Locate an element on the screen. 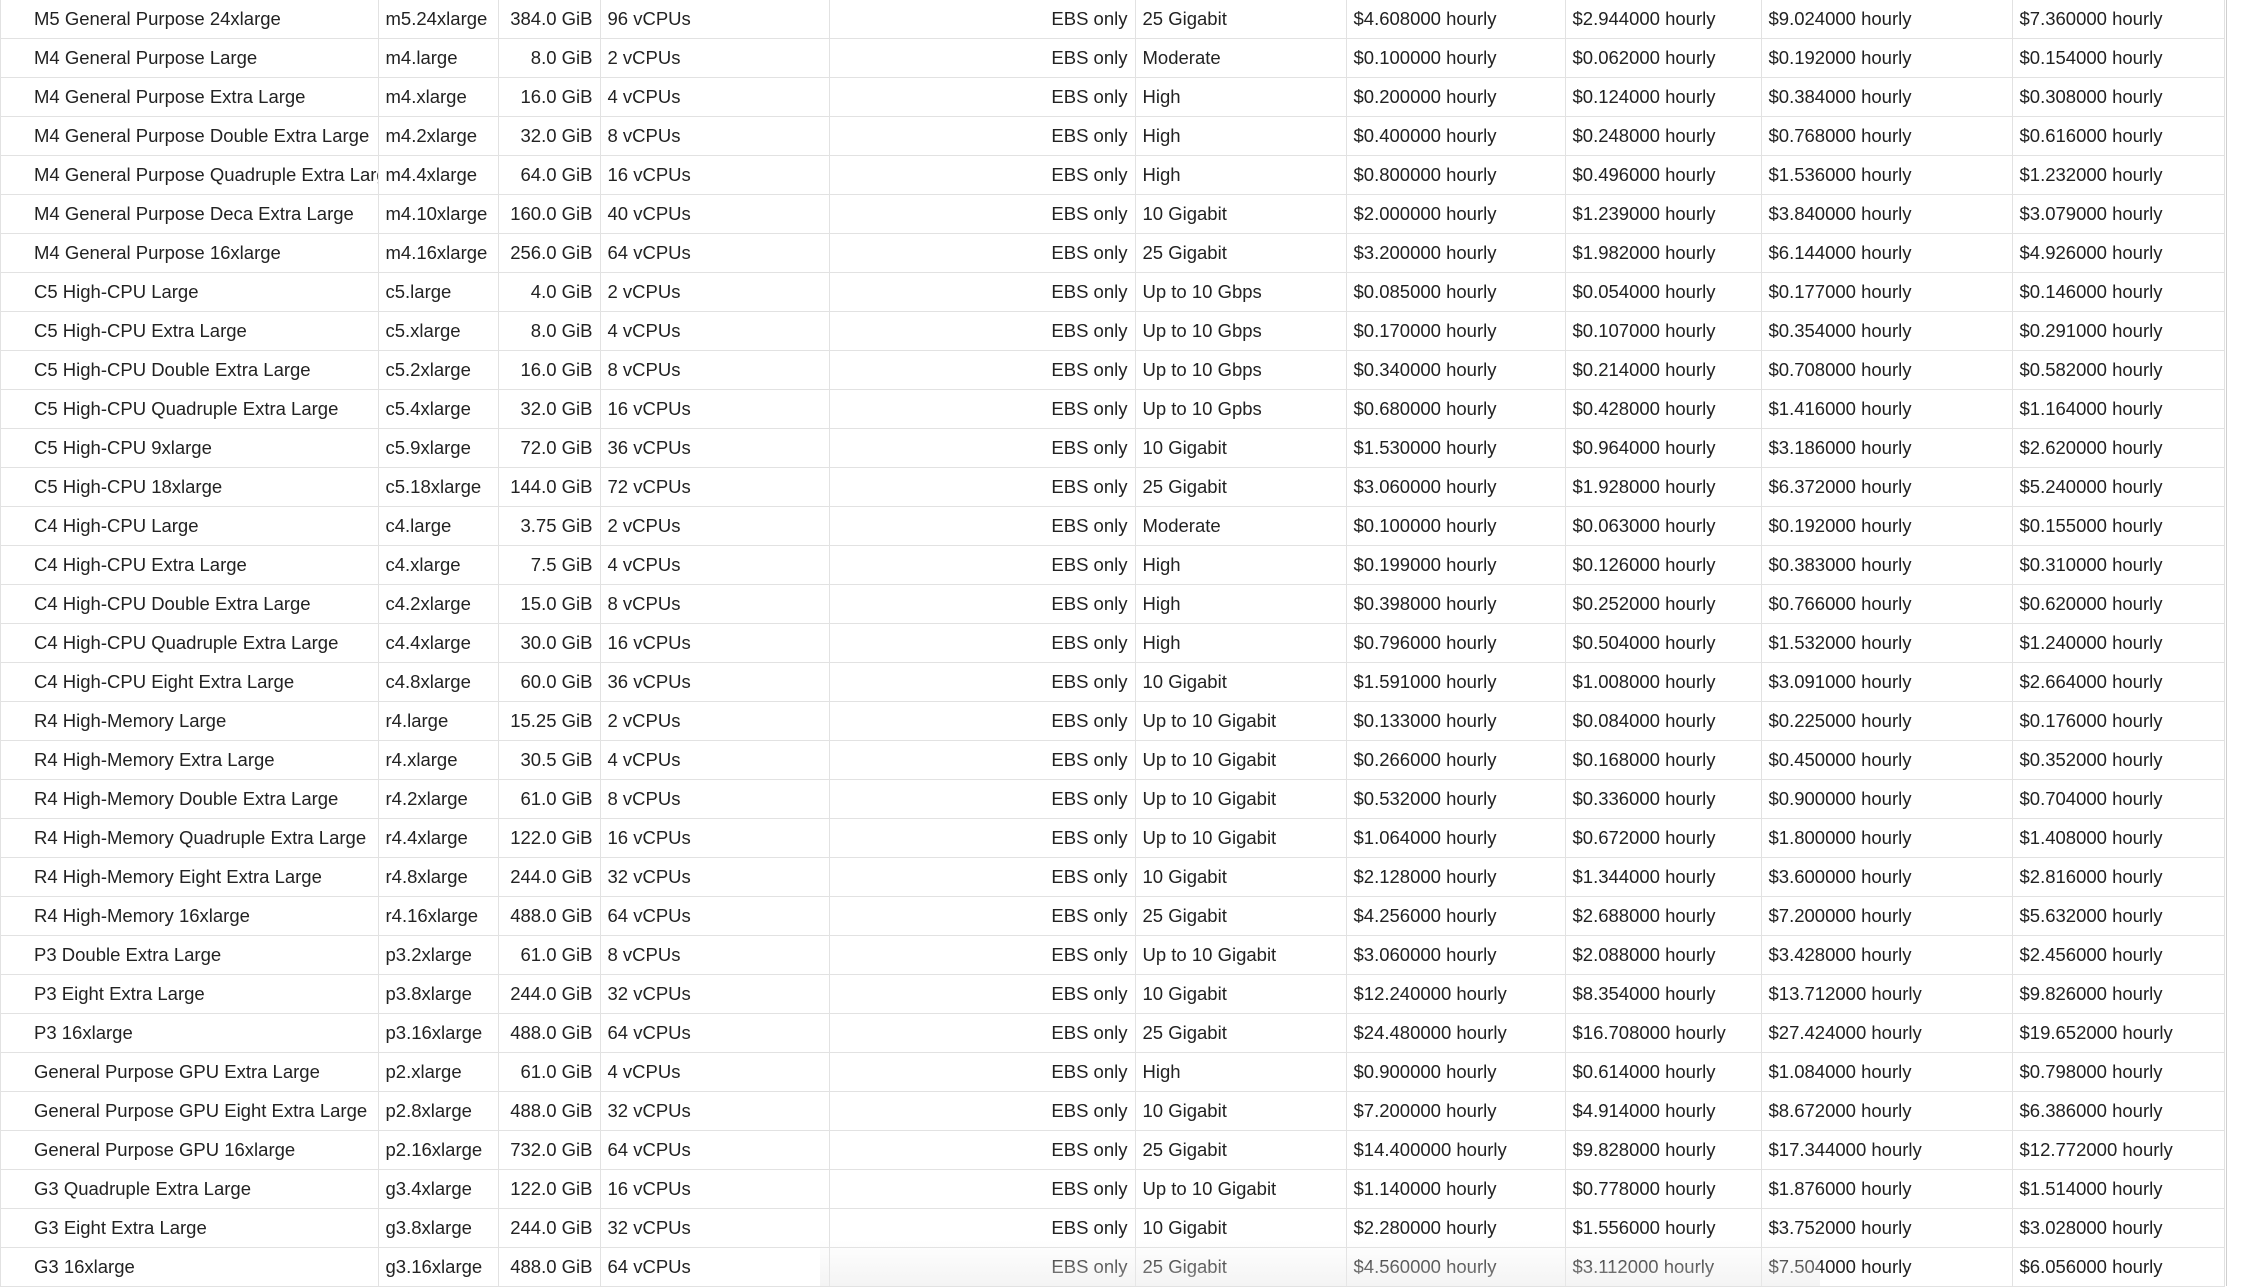 This screenshot has height=1287, width=2246. memory-cell: 64.0 GiB is located at coordinates (549, 175).